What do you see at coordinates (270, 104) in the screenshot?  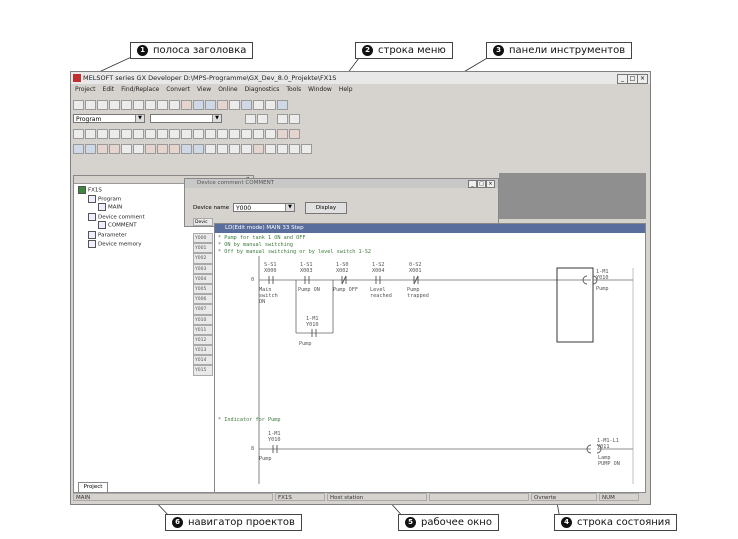 I see `help-icon` at bounding box center [270, 104].